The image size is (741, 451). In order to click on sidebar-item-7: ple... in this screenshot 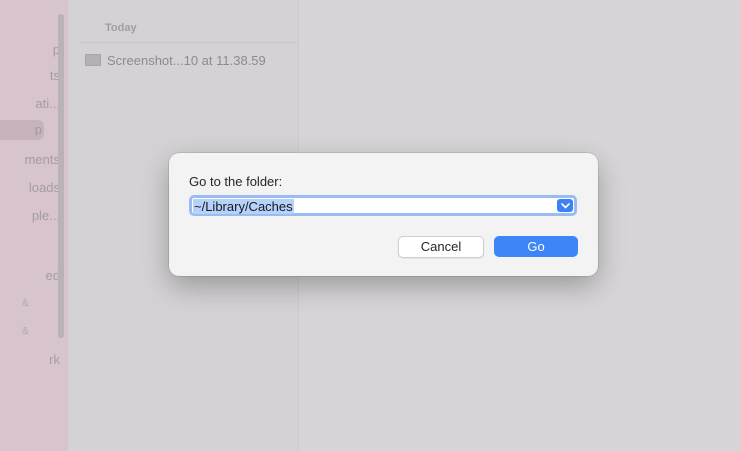, I will do `click(31, 216)`.